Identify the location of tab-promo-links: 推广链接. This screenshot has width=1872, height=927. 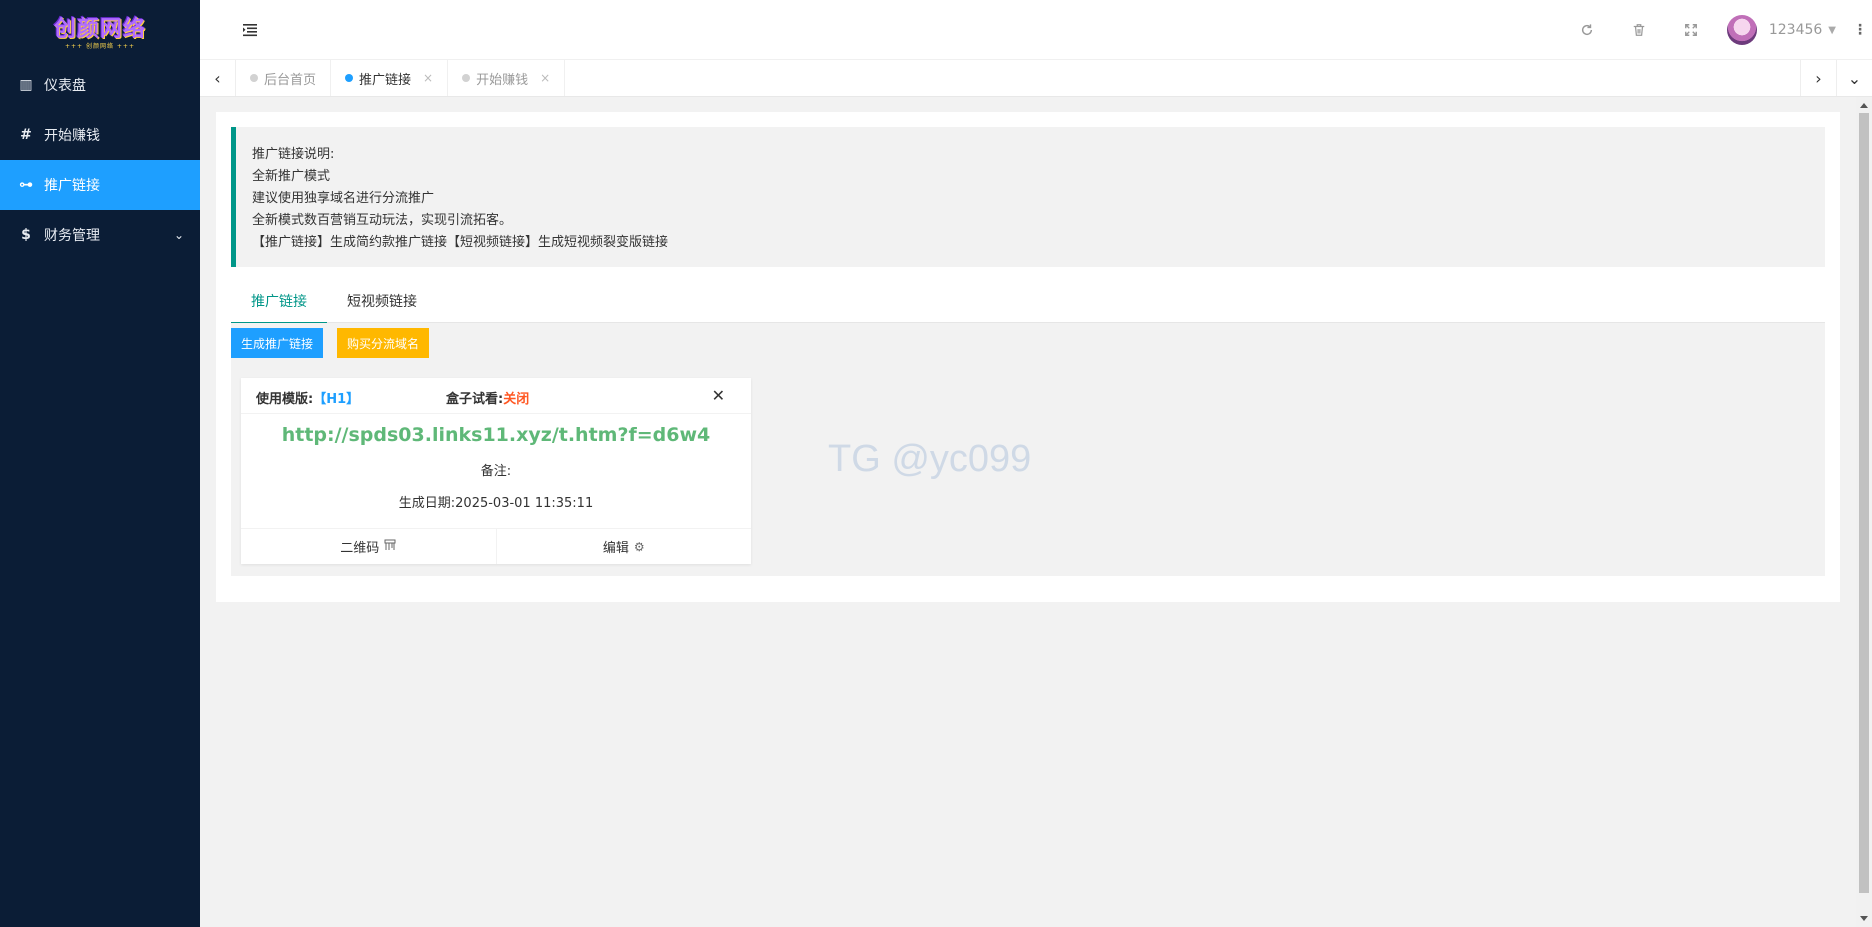
(279, 303).